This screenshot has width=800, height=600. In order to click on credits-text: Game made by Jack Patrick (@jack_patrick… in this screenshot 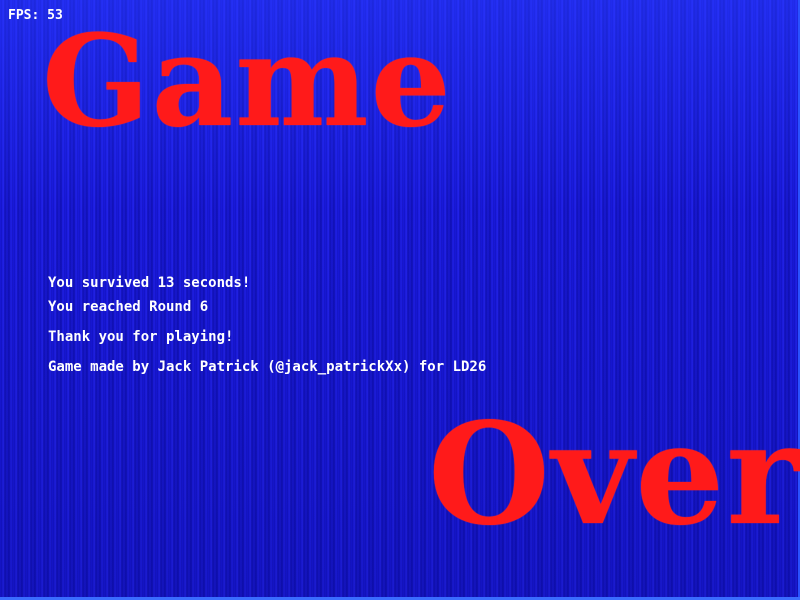, I will do `click(267, 367)`.